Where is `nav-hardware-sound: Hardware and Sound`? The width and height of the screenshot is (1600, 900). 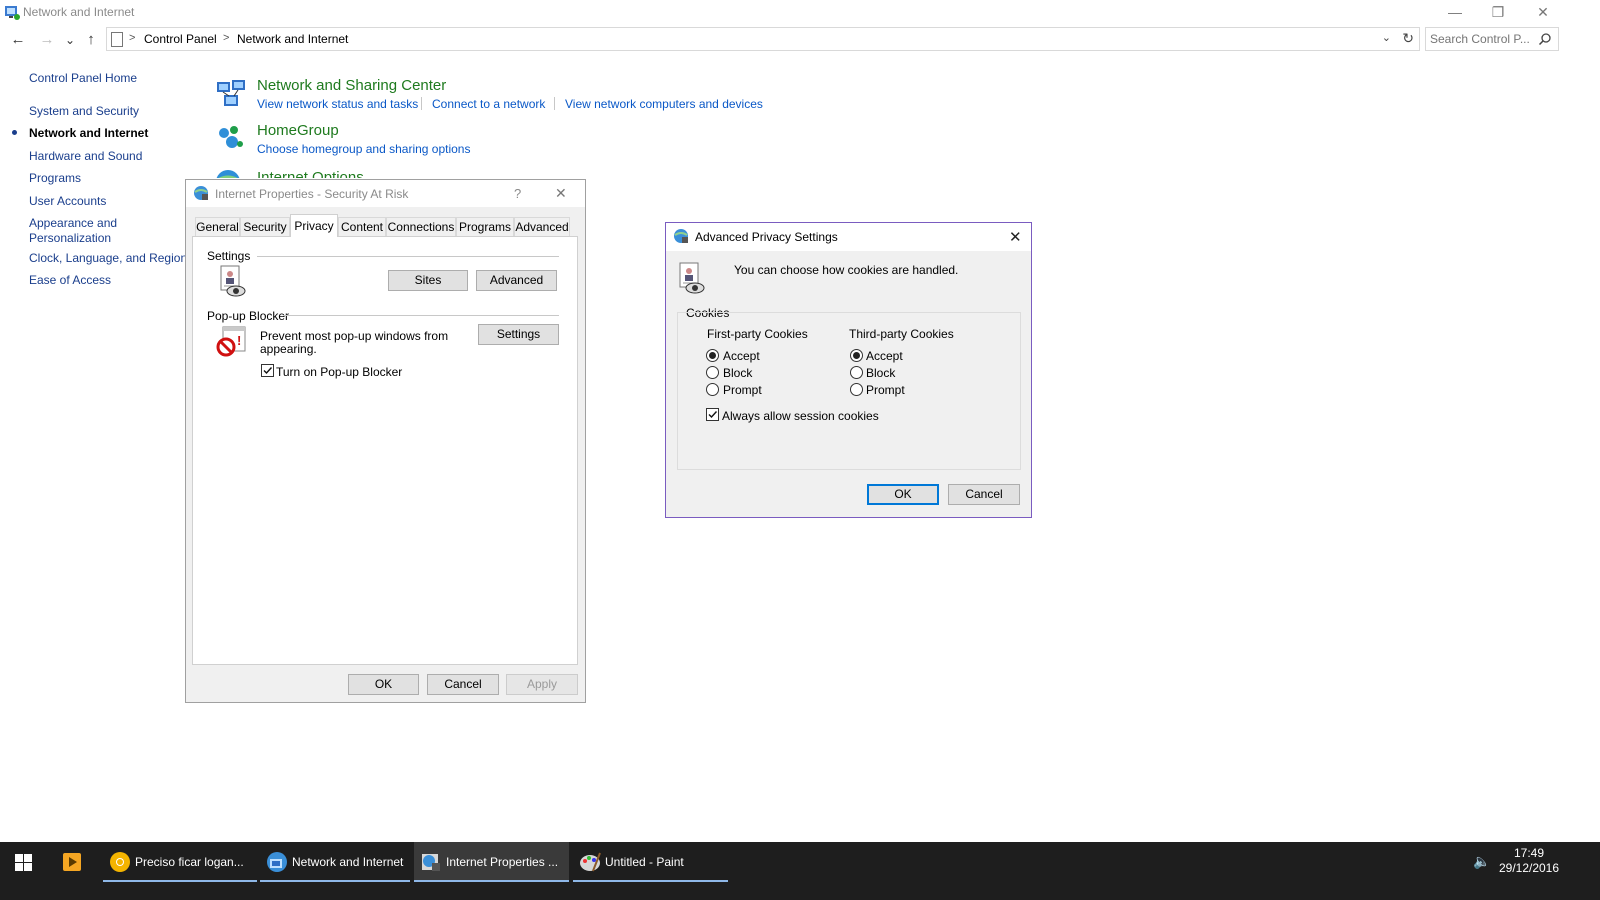 nav-hardware-sound: Hardware and Sound is located at coordinates (85, 156).